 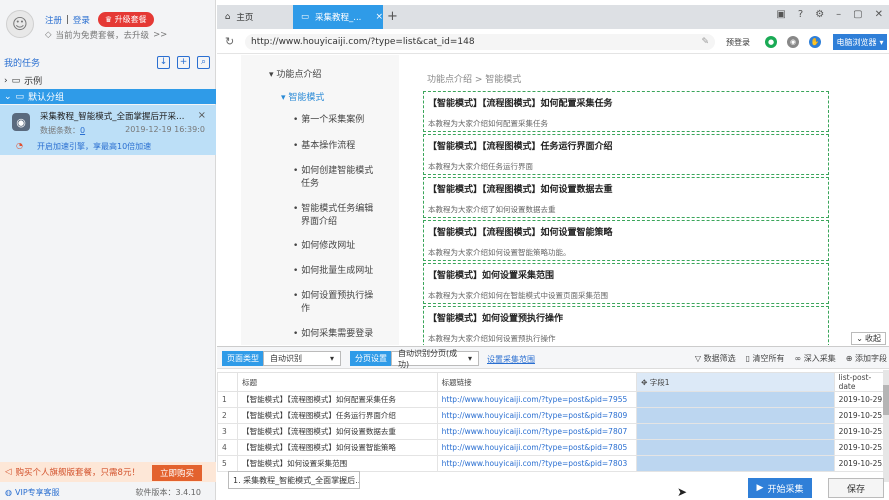 I want to click on plan-row: ◇ 当前为免费套餐，去升级 >>, so click(x=106, y=35).